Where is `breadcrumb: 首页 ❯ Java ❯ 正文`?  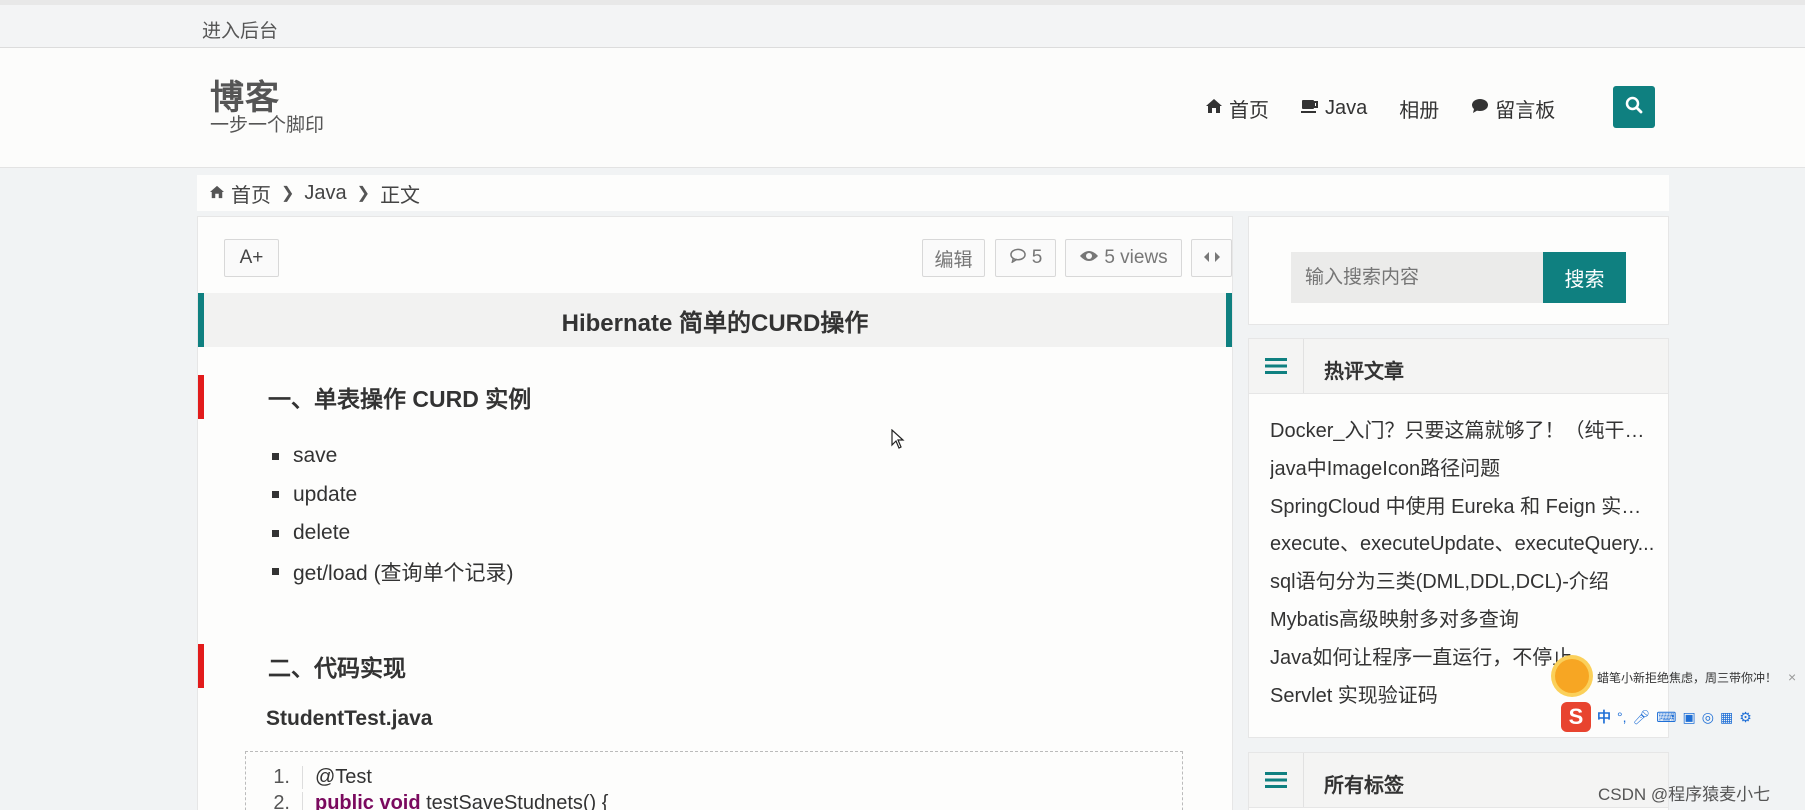 breadcrumb: 首页 ❯ Java ❯ 正文 is located at coordinates (933, 193).